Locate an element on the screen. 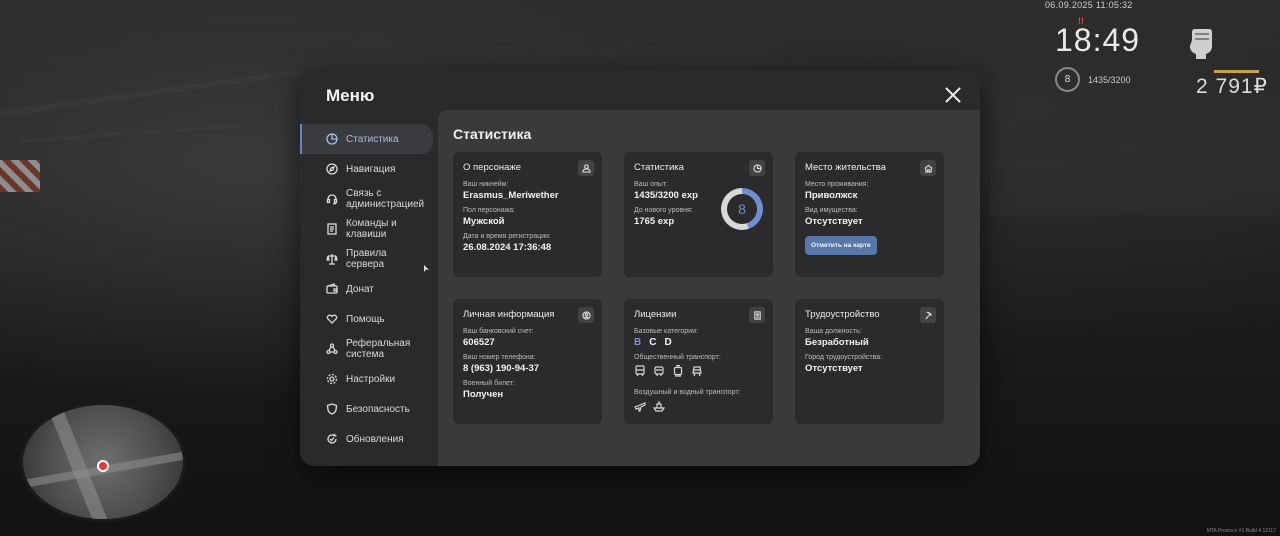 The width and height of the screenshot is (1280, 536). nickname-value: Erasmus_Meriwether is located at coordinates (511, 195).